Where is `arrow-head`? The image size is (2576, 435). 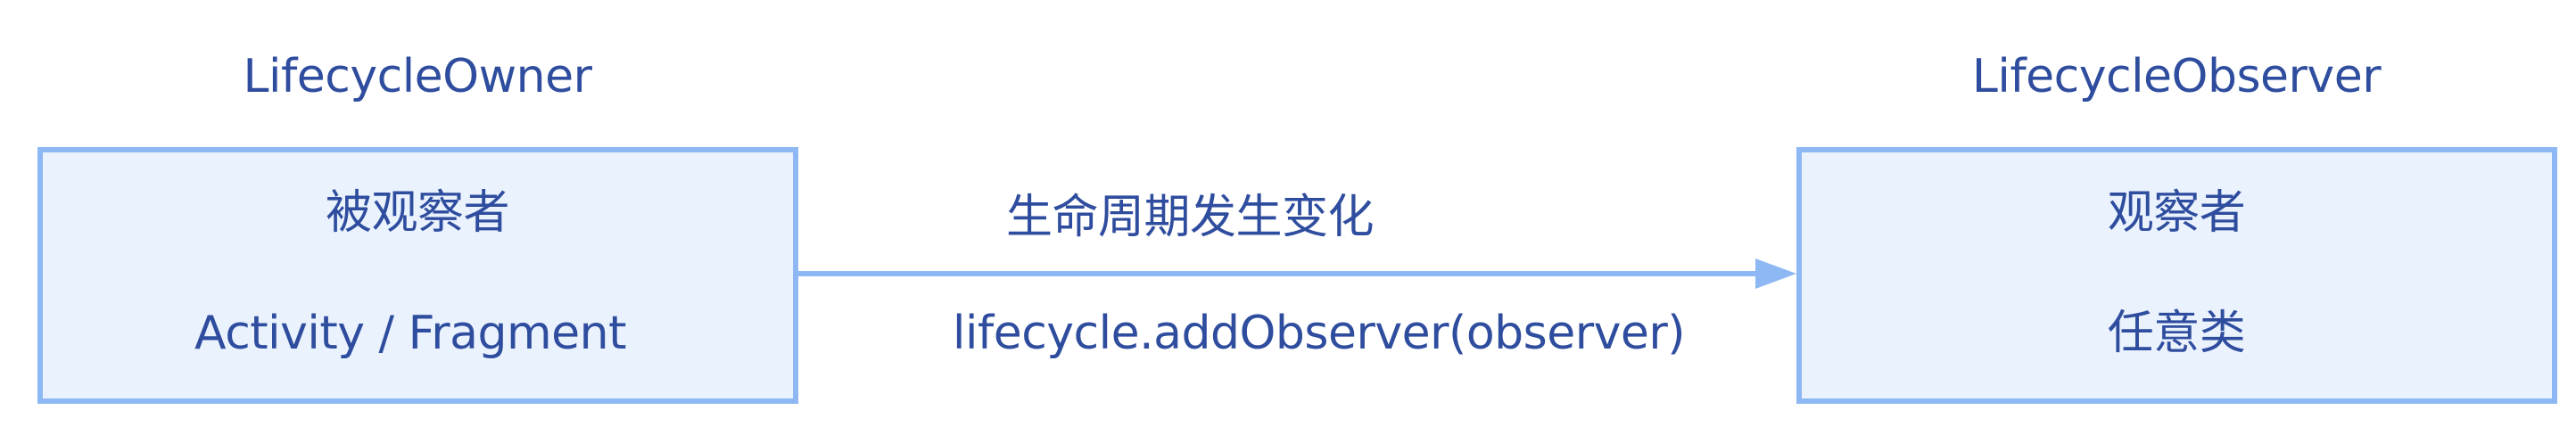
arrow-head is located at coordinates (1776, 274).